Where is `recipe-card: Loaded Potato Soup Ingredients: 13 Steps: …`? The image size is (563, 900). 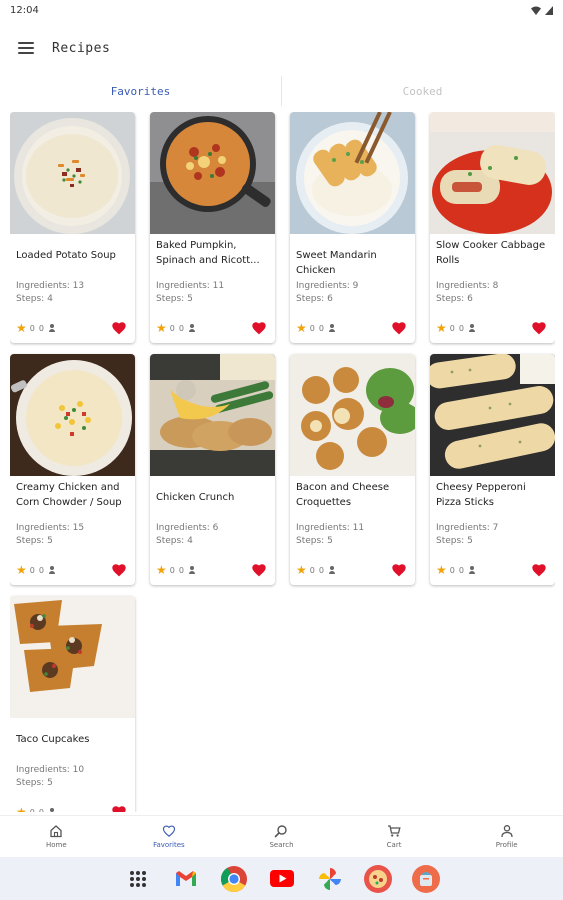 recipe-card: Loaded Potato Soup Ingredients: 13 Steps: … is located at coordinates (72, 227).